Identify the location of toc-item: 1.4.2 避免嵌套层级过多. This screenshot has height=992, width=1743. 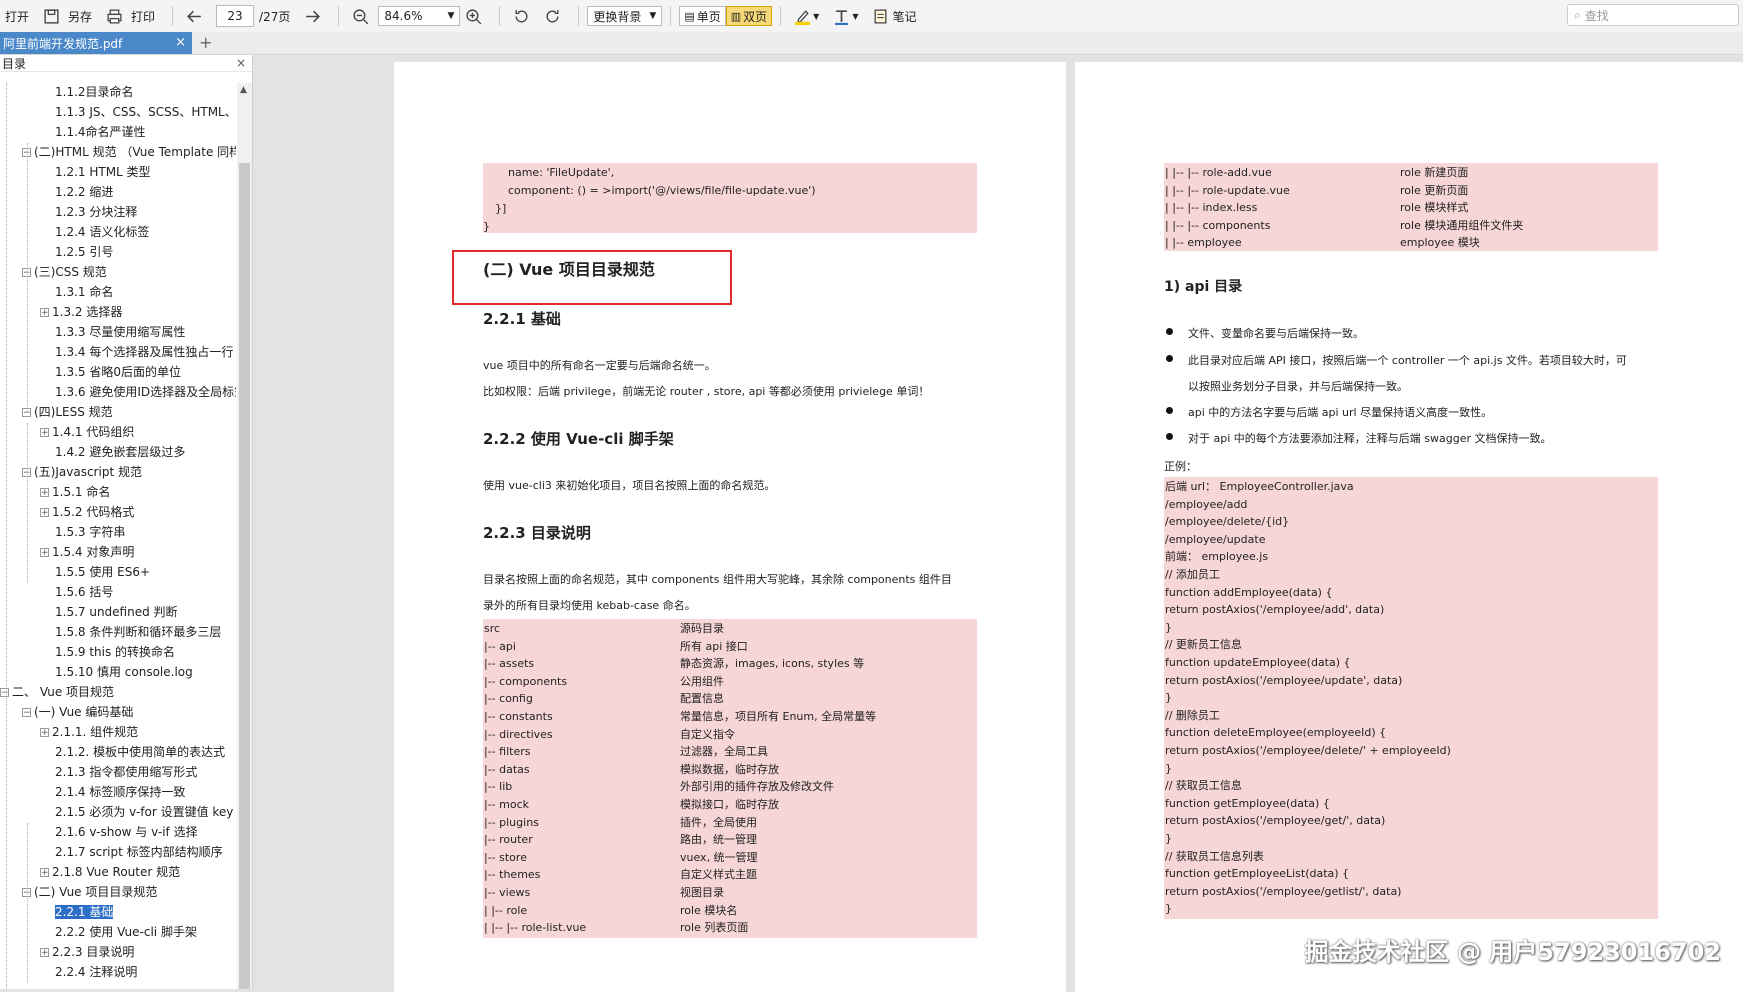
(138, 452).